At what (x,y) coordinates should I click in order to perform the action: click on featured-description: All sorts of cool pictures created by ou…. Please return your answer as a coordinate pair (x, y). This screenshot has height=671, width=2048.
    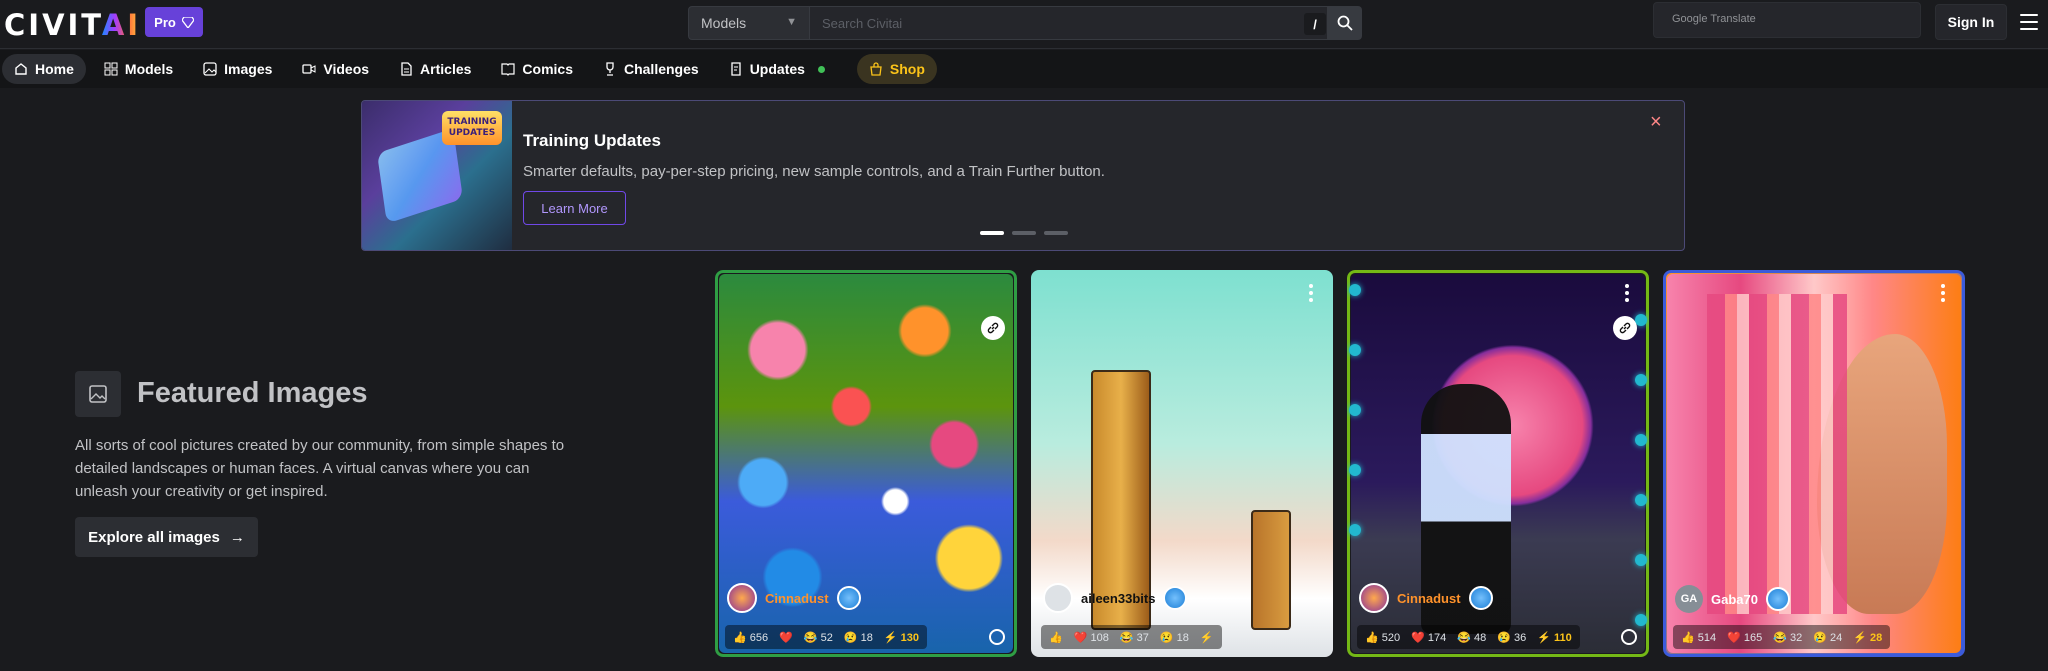
    Looking at the image, I should click on (320, 468).